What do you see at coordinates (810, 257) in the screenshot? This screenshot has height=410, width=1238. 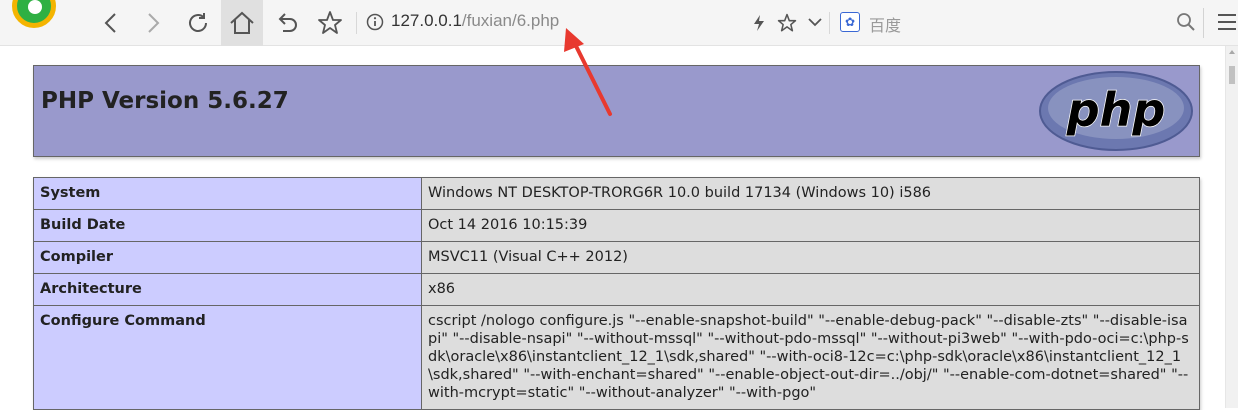 I see `row-value-compiler: MSVC11 (Visual C++ 2012)` at bounding box center [810, 257].